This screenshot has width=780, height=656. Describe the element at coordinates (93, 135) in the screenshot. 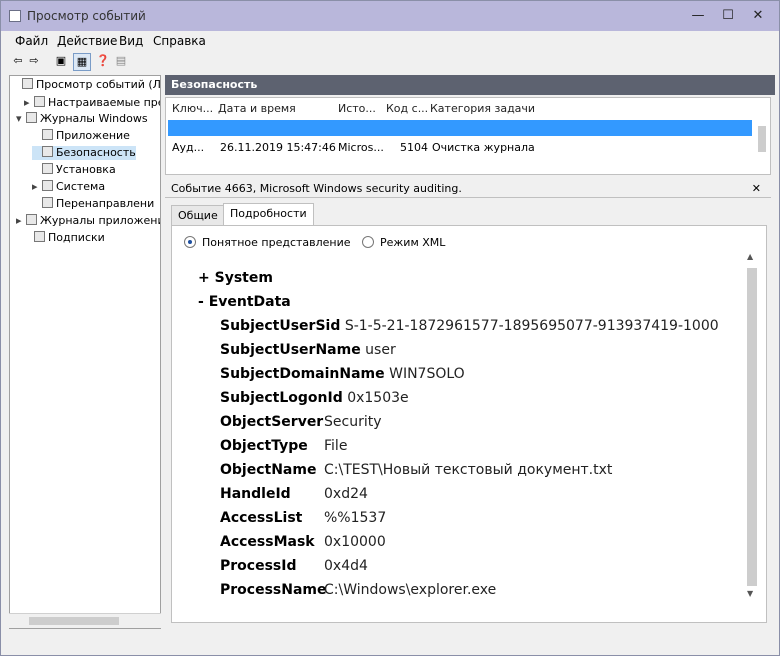

I see `tree-item-label: Приложение` at that location.